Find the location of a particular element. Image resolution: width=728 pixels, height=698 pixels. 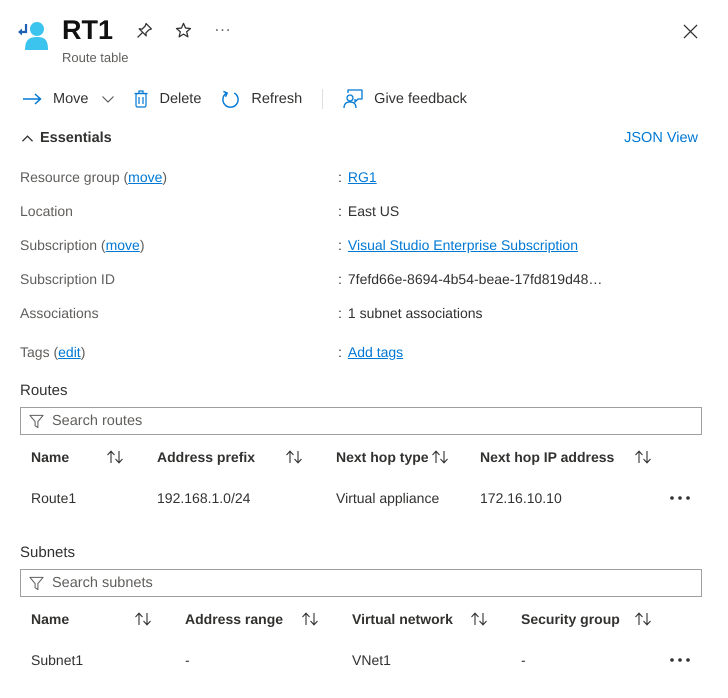

arrow-right-icon is located at coordinates (32, 99).